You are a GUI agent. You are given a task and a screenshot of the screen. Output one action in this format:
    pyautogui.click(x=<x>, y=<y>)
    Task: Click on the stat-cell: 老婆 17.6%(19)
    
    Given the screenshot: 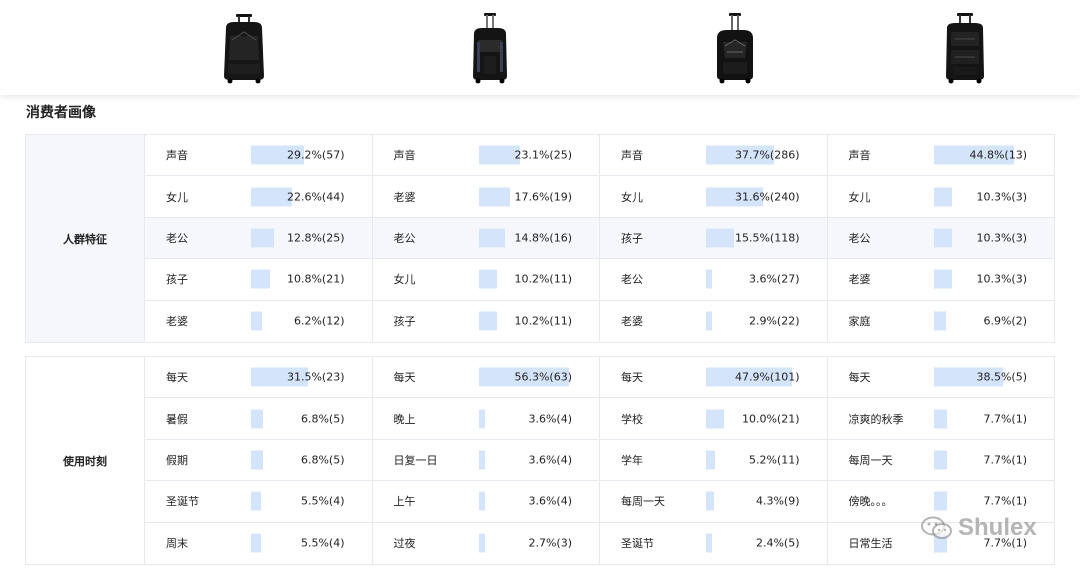 What is the action you would take?
    pyautogui.click(x=486, y=196)
    